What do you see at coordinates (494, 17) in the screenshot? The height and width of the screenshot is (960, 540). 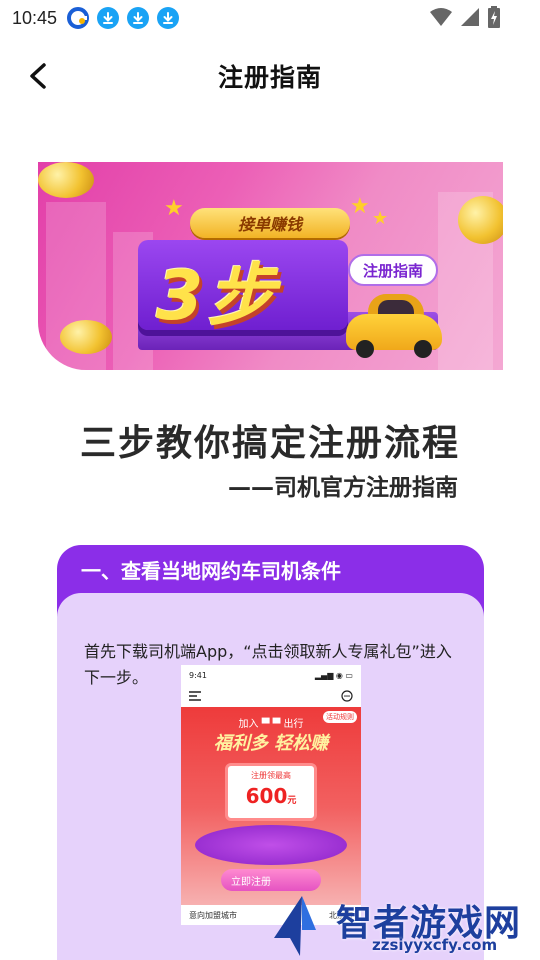 I see `battery-charging-icon` at bounding box center [494, 17].